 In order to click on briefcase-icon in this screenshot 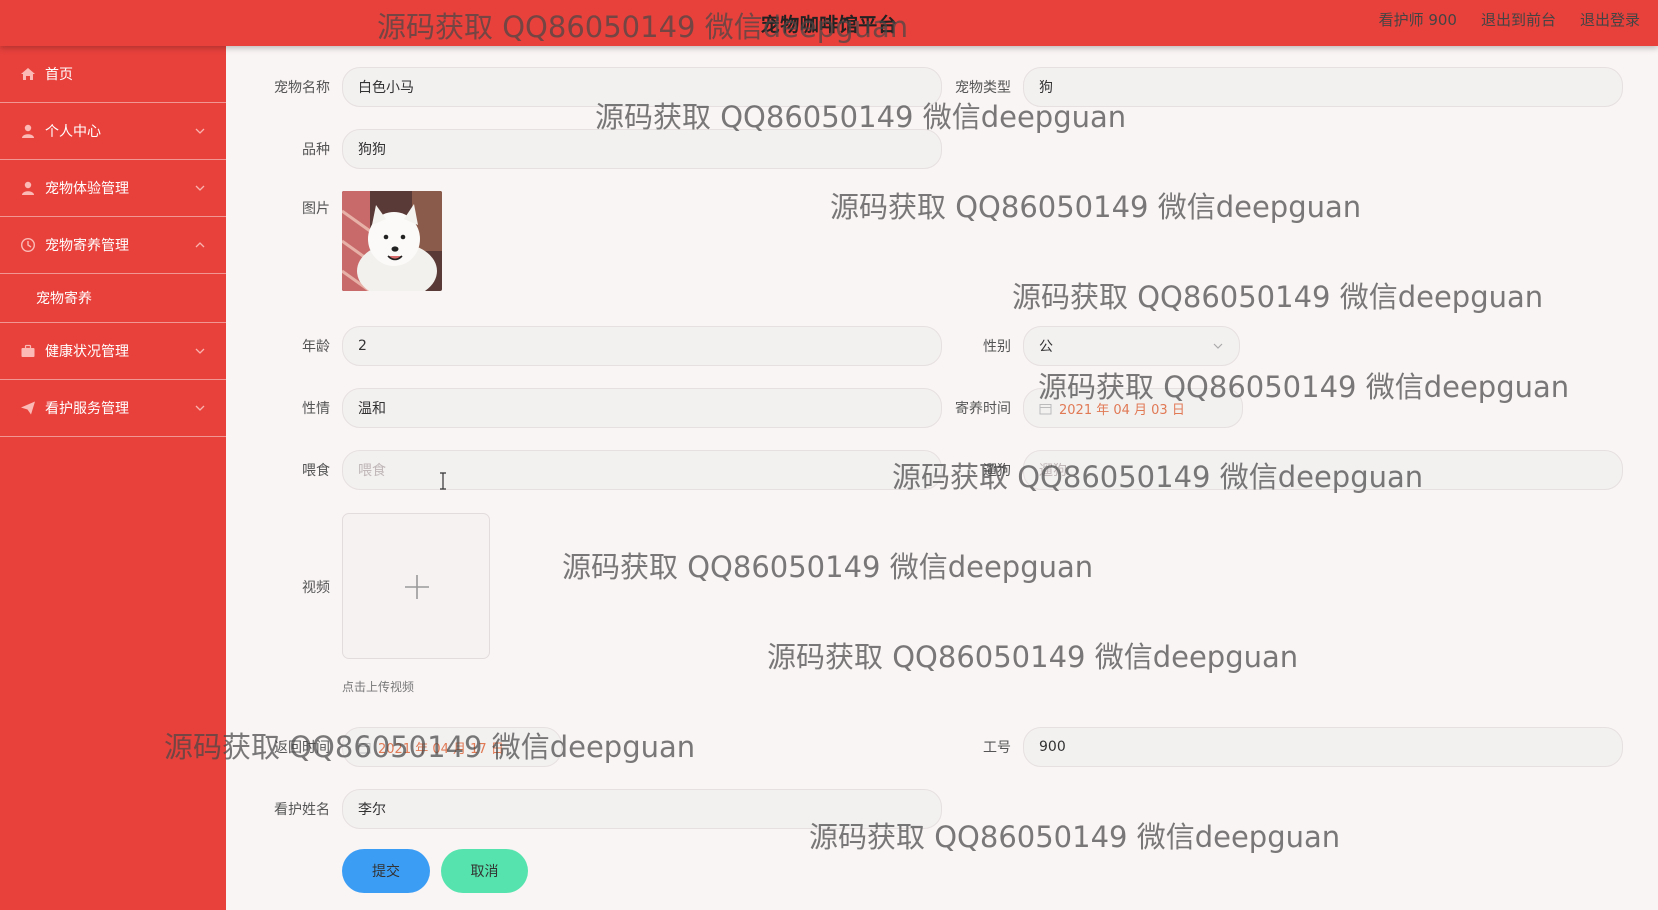, I will do `click(28, 351)`.